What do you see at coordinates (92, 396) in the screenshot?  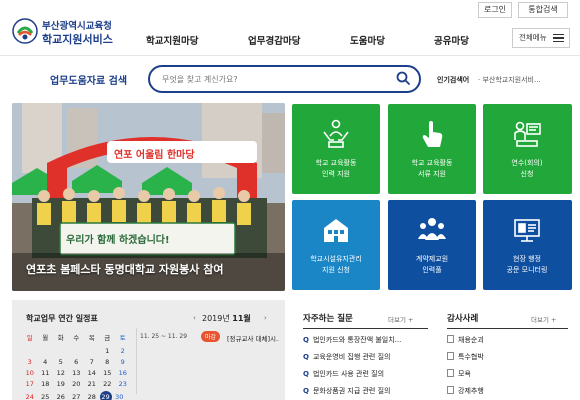 I see `calendar-day: 28` at bounding box center [92, 396].